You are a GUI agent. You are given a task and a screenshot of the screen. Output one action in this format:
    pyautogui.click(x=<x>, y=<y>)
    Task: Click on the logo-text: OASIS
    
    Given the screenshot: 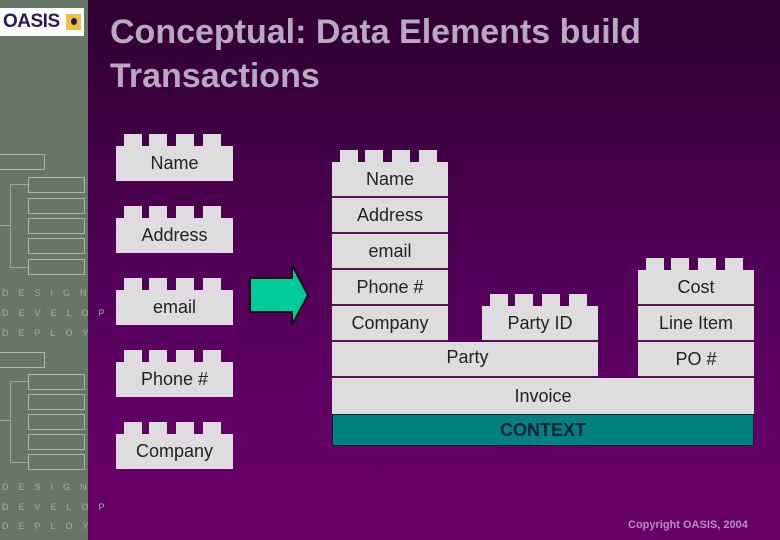 What is the action you would take?
    pyautogui.click(x=31, y=21)
    